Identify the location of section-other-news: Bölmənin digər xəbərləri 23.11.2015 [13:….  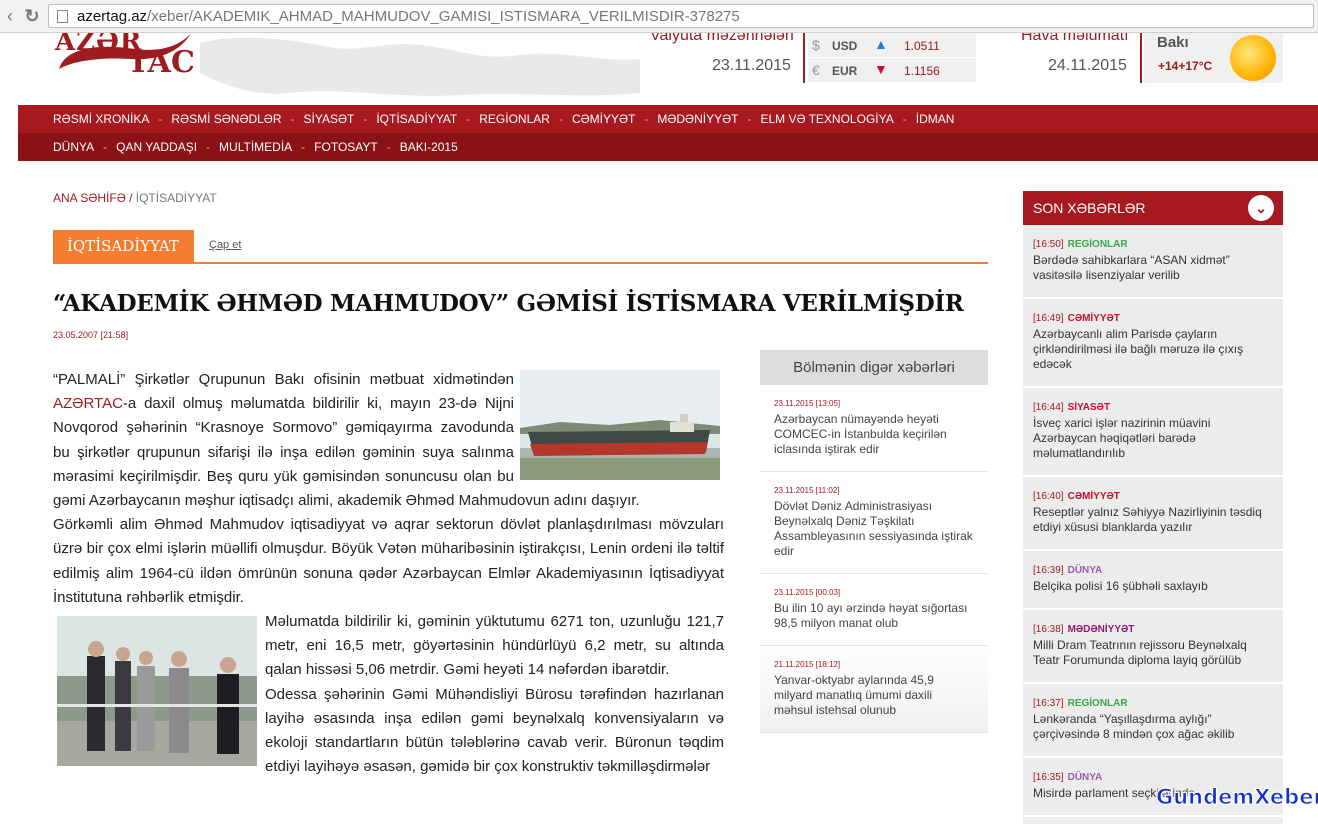
(874, 541).